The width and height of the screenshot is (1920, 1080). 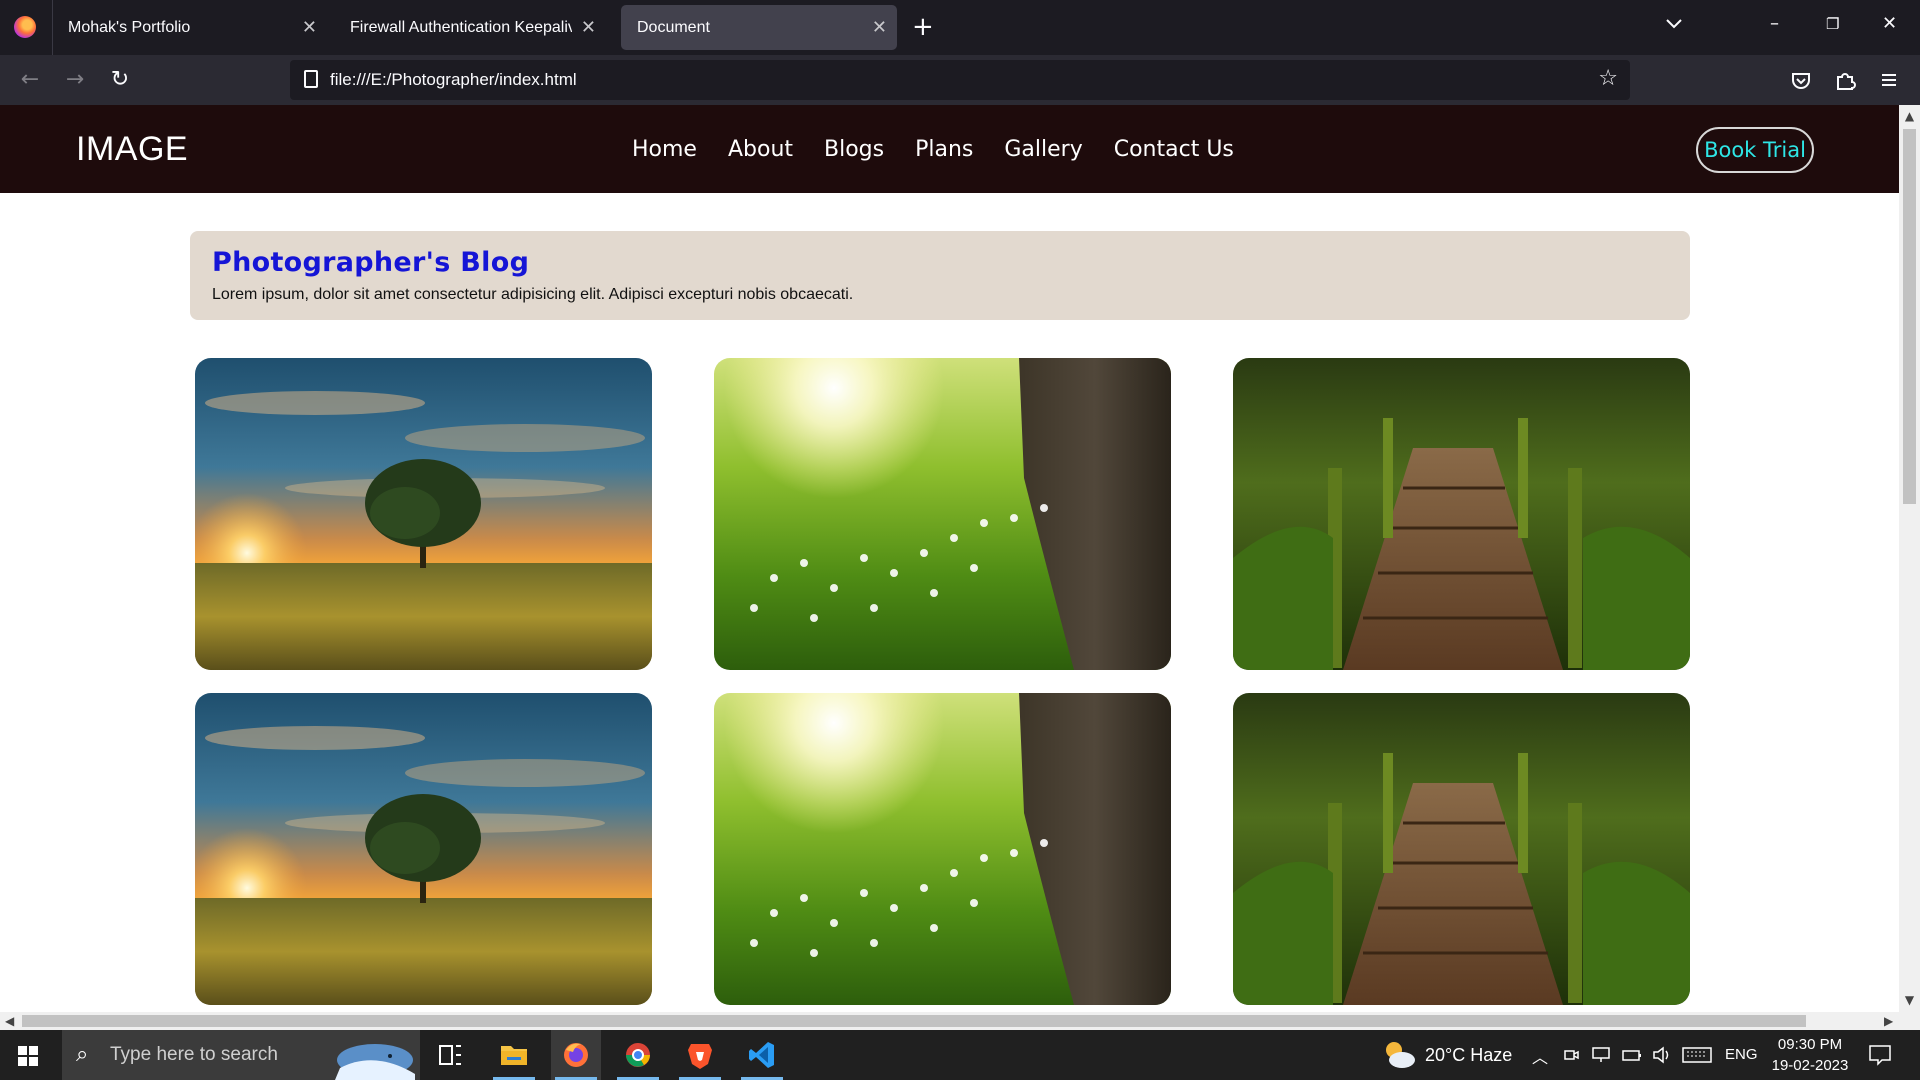 What do you see at coordinates (1810, 1044) in the screenshot?
I see `clock-time: 09:30 PM` at bounding box center [1810, 1044].